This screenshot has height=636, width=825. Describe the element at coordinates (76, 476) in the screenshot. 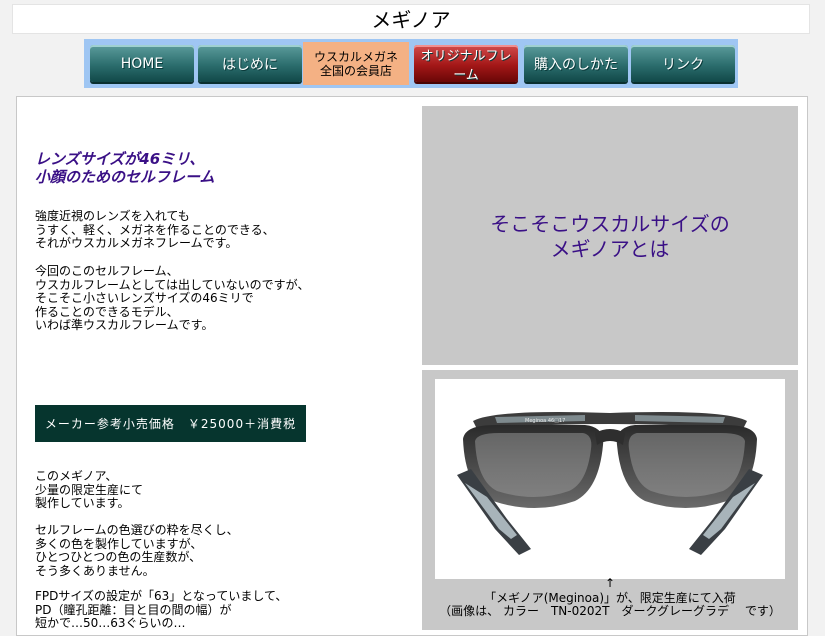

I see `text-line: このメギノア、` at that location.